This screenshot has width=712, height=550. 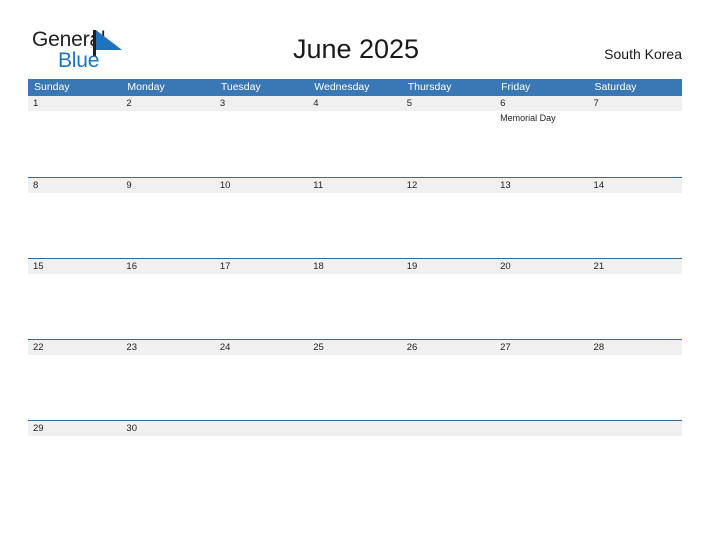 I want to click on calendar-day-cell: 20, so click(x=541, y=299).